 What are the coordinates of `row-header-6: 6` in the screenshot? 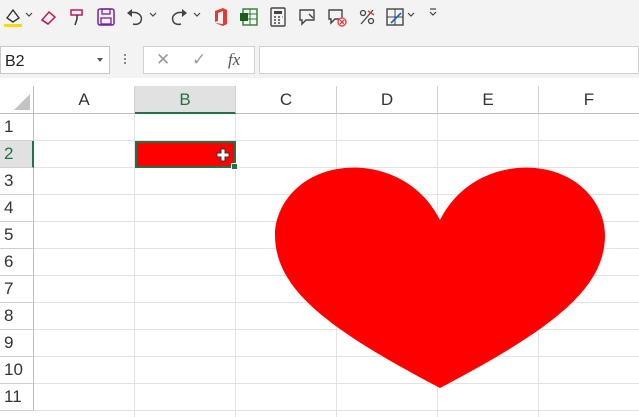 It's located at (17, 262).